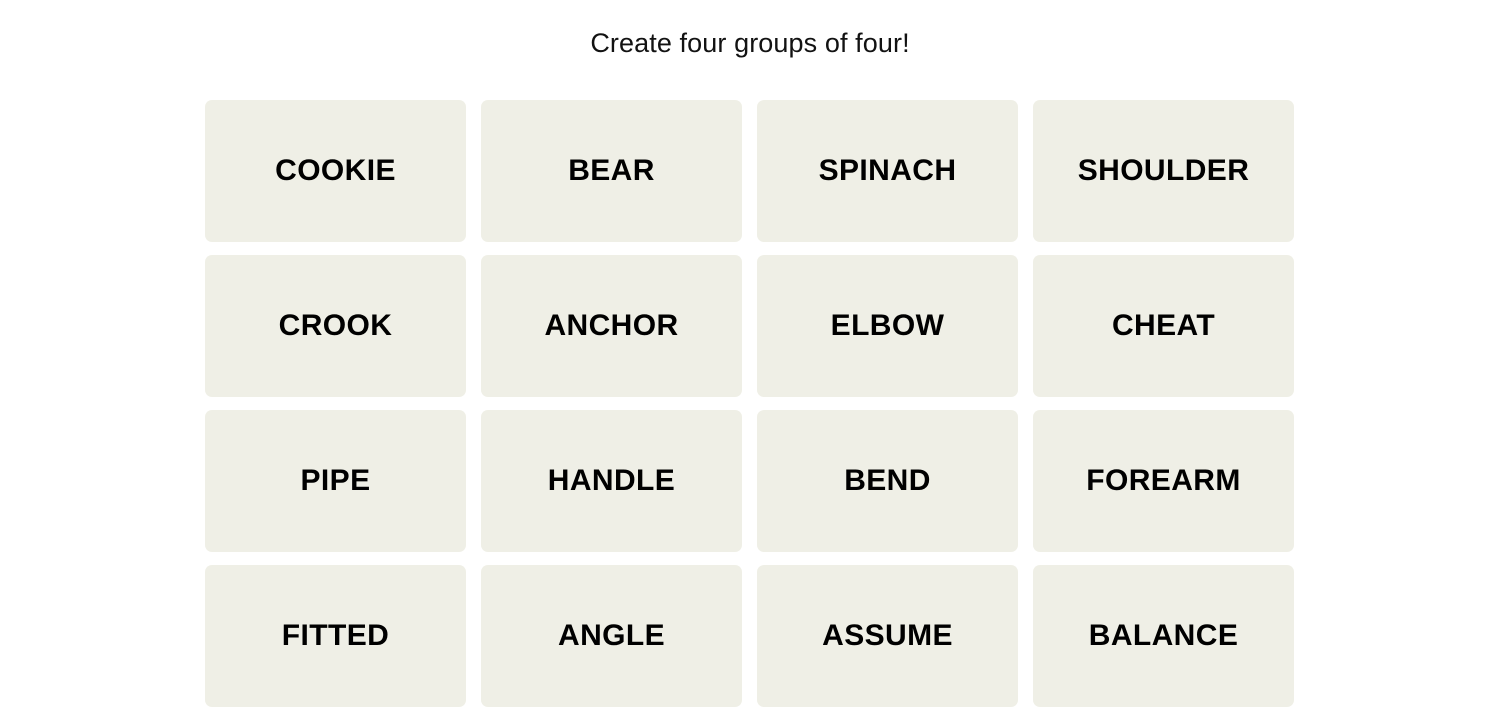 Image resolution: width=1500 pixels, height=710 pixels. I want to click on word-tile: HANDLE, so click(611, 481).